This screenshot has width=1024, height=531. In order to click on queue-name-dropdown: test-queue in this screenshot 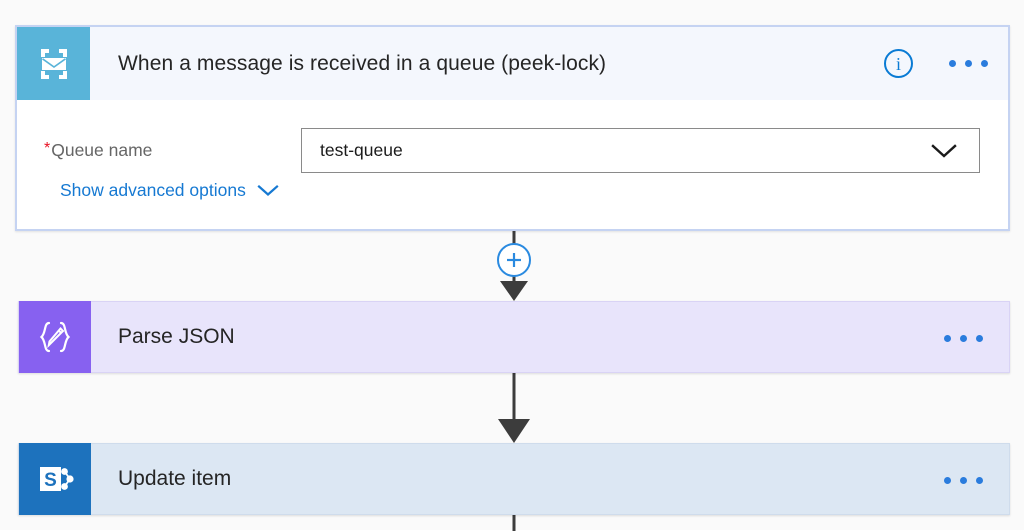, I will do `click(640, 150)`.